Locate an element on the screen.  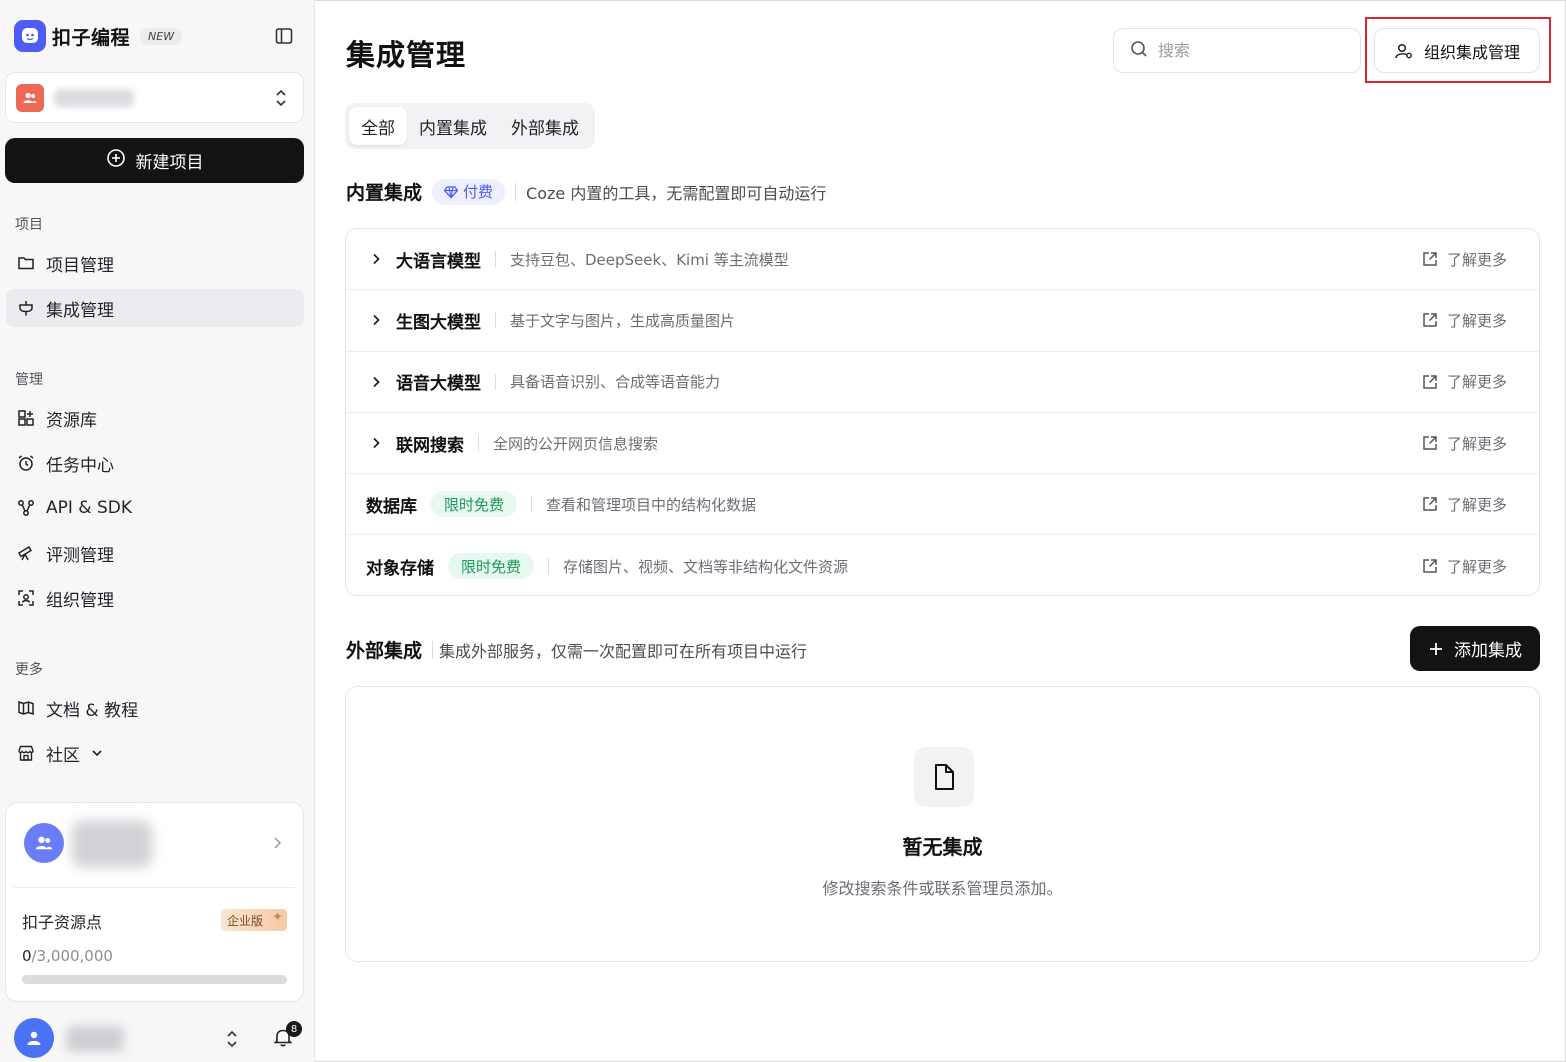
team-avatar-icon is located at coordinates (30, 97).